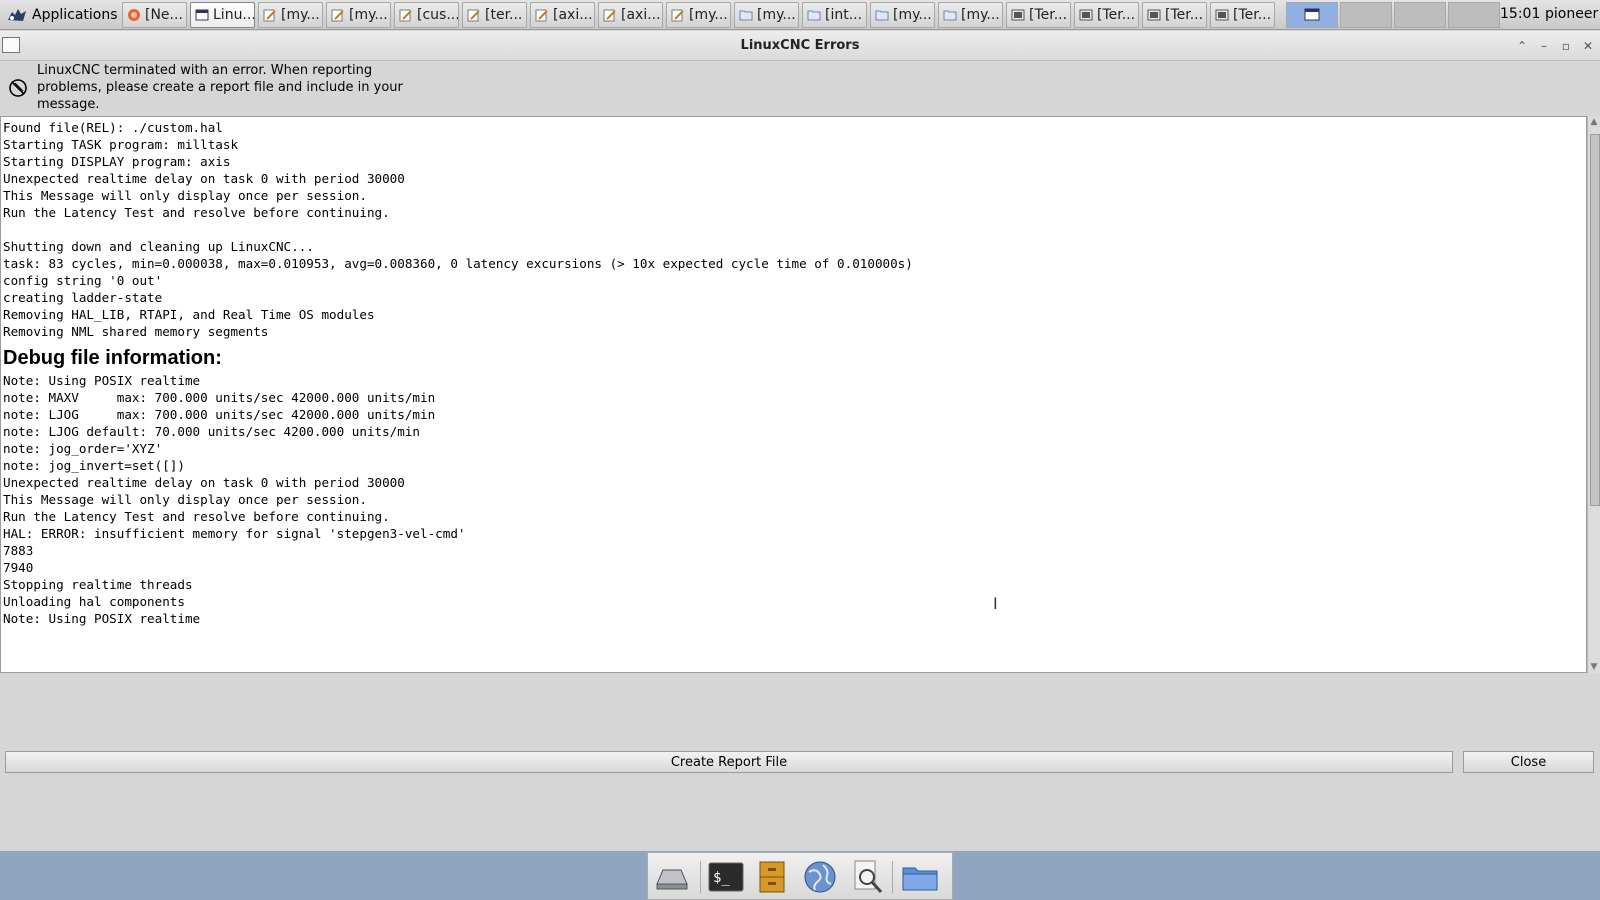  What do you see at coordinates (1528, 762) in the screenshot?
I see `close-button: Close` at bounding box center [1528, 762].